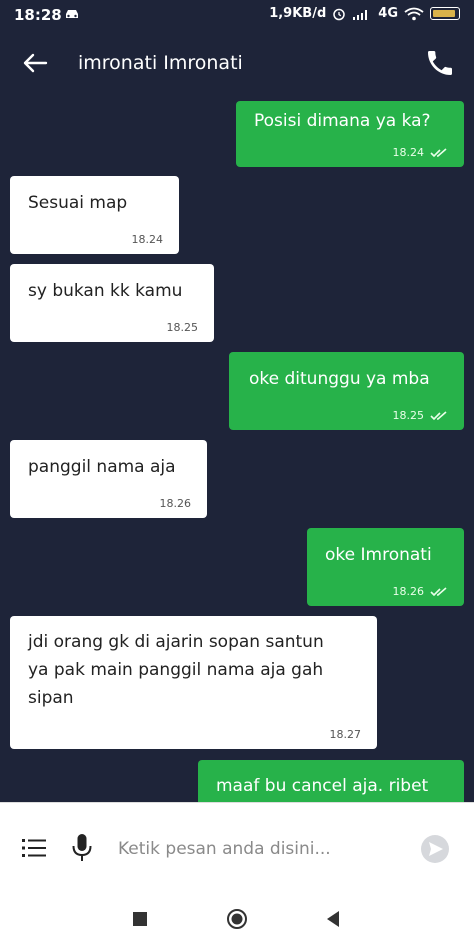  I want to click on message-text: Sesuai map, so click(78, 203).